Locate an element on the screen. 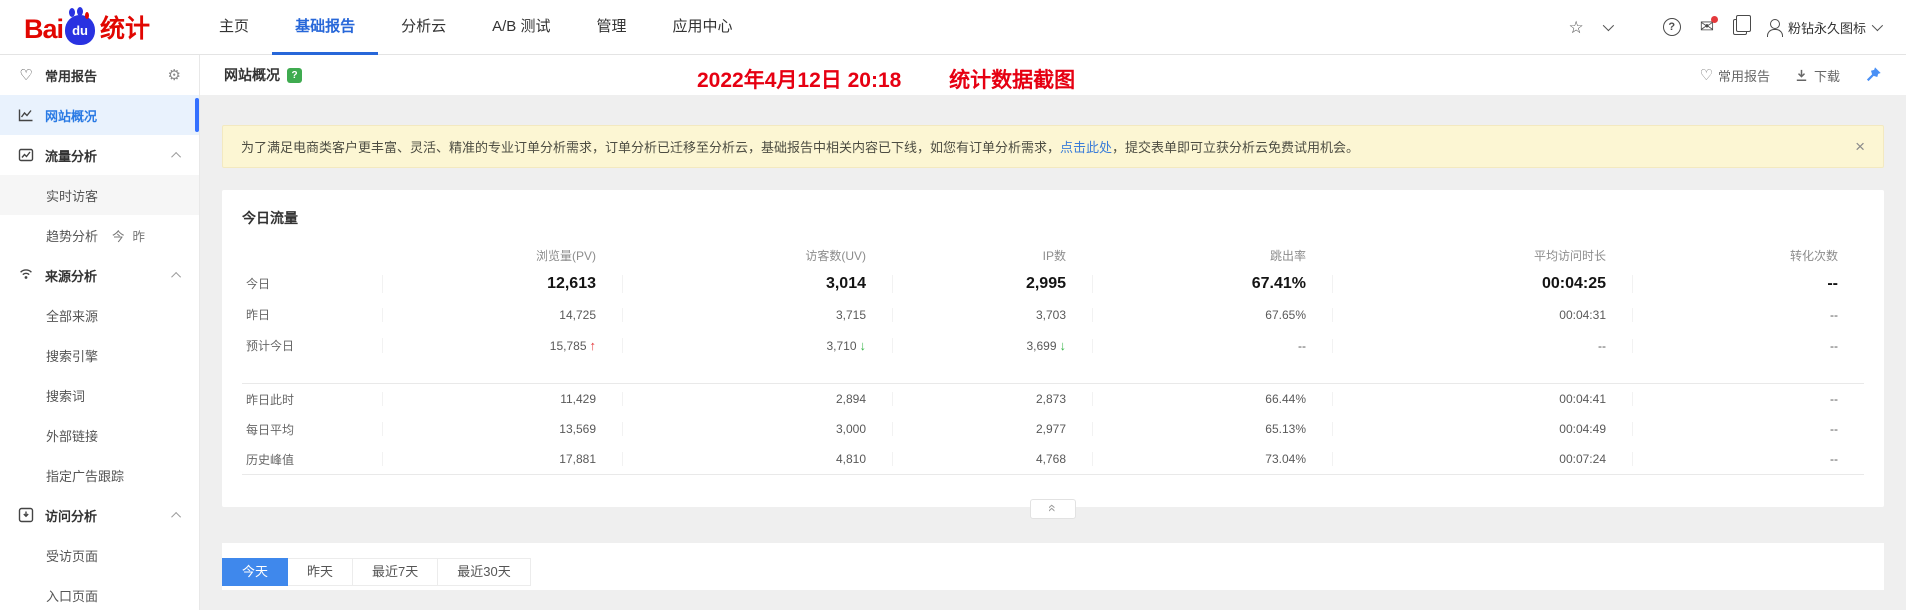 The width and height of the screenshot is (1906, 610). row-label: 每日平均 is located at coordinates (270, 429).